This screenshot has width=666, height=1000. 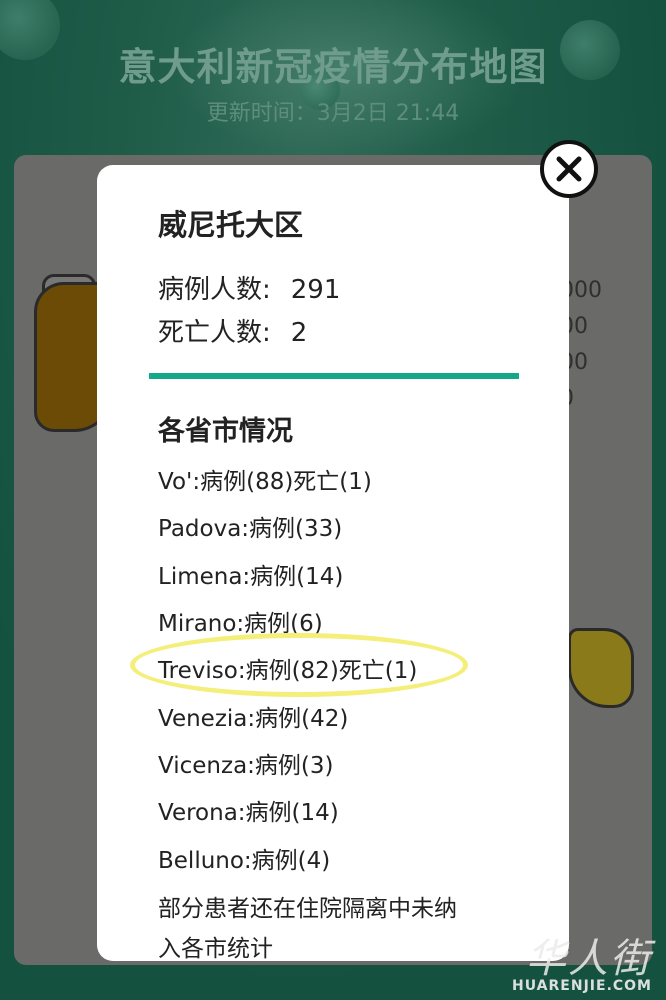 I want to click on city-item: Venezia:病例(42), so click(x=253, y=719).